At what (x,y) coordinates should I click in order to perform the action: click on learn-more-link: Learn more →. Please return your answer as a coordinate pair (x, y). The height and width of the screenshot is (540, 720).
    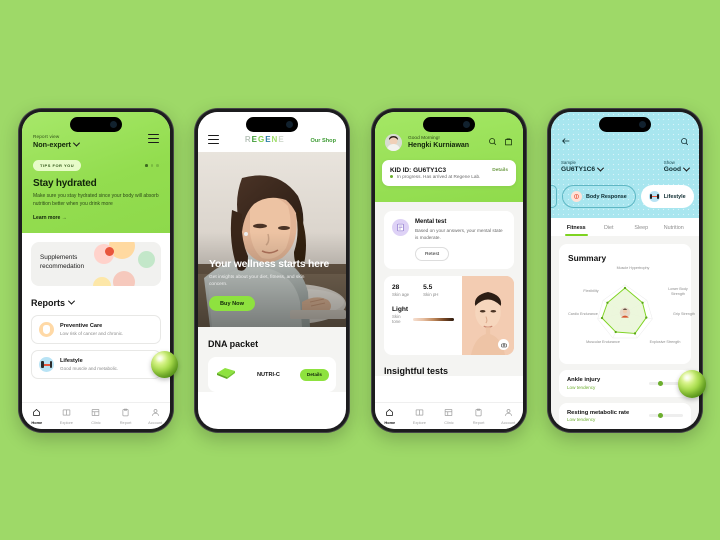
    Looking at the image, I should click on (96, 218).